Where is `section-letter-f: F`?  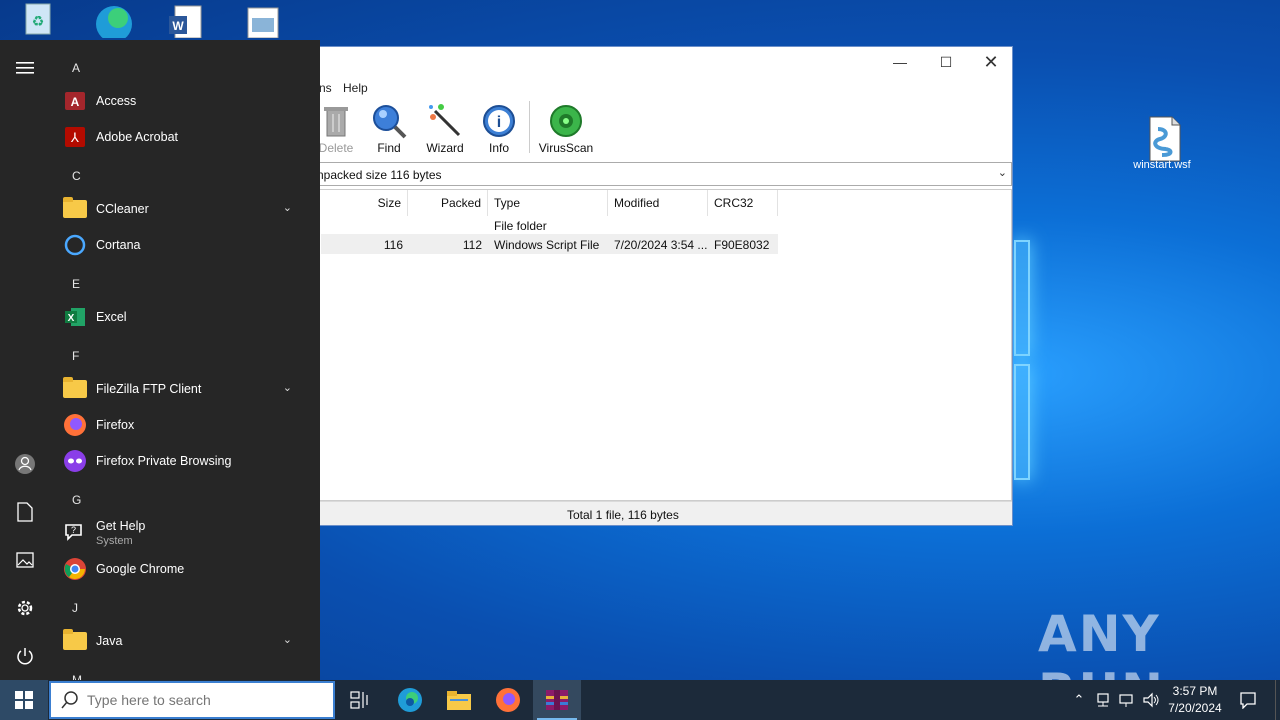 section-letter-f: F is located at coordinates (75, 356).